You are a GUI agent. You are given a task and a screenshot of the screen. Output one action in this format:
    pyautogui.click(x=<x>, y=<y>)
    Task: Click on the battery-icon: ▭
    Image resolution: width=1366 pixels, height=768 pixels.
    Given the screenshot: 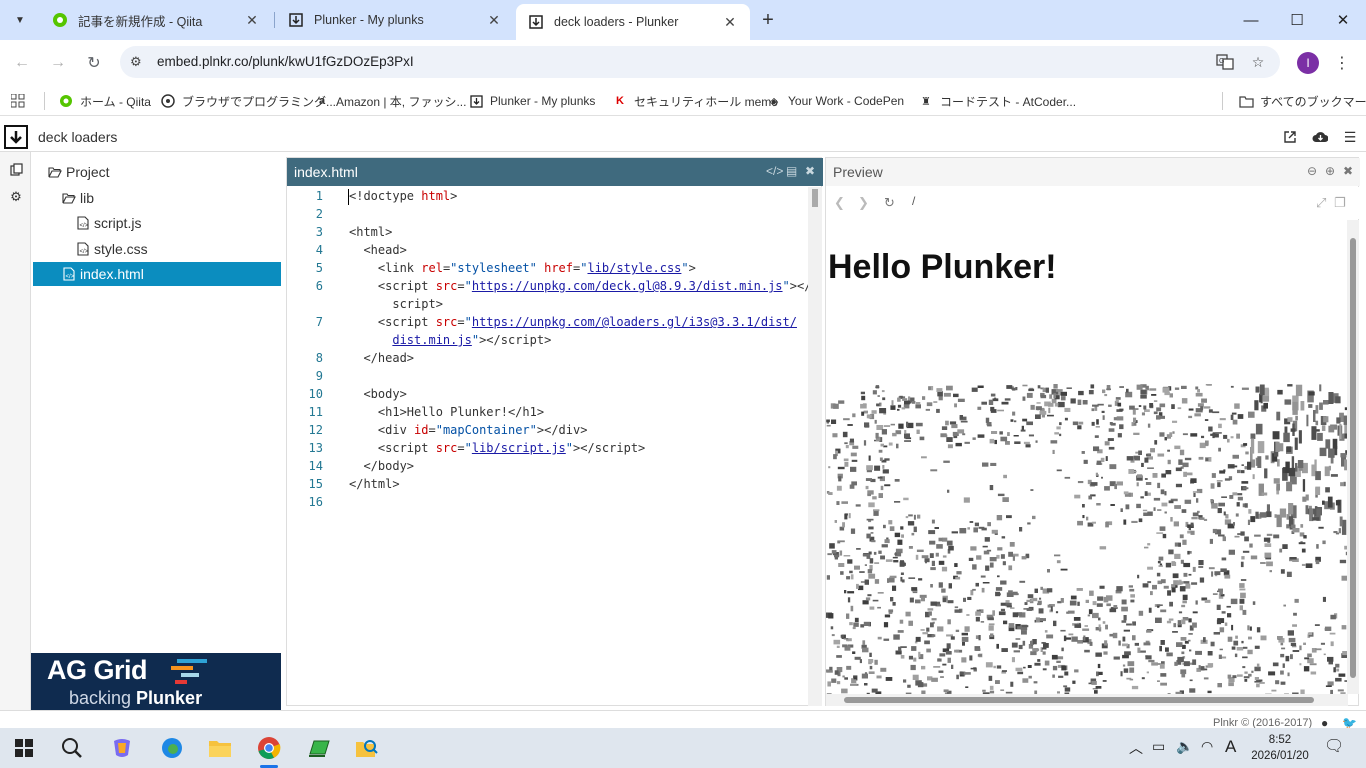 What is the action you would take?
    pyautogui.click(x=1158, y=746)
    